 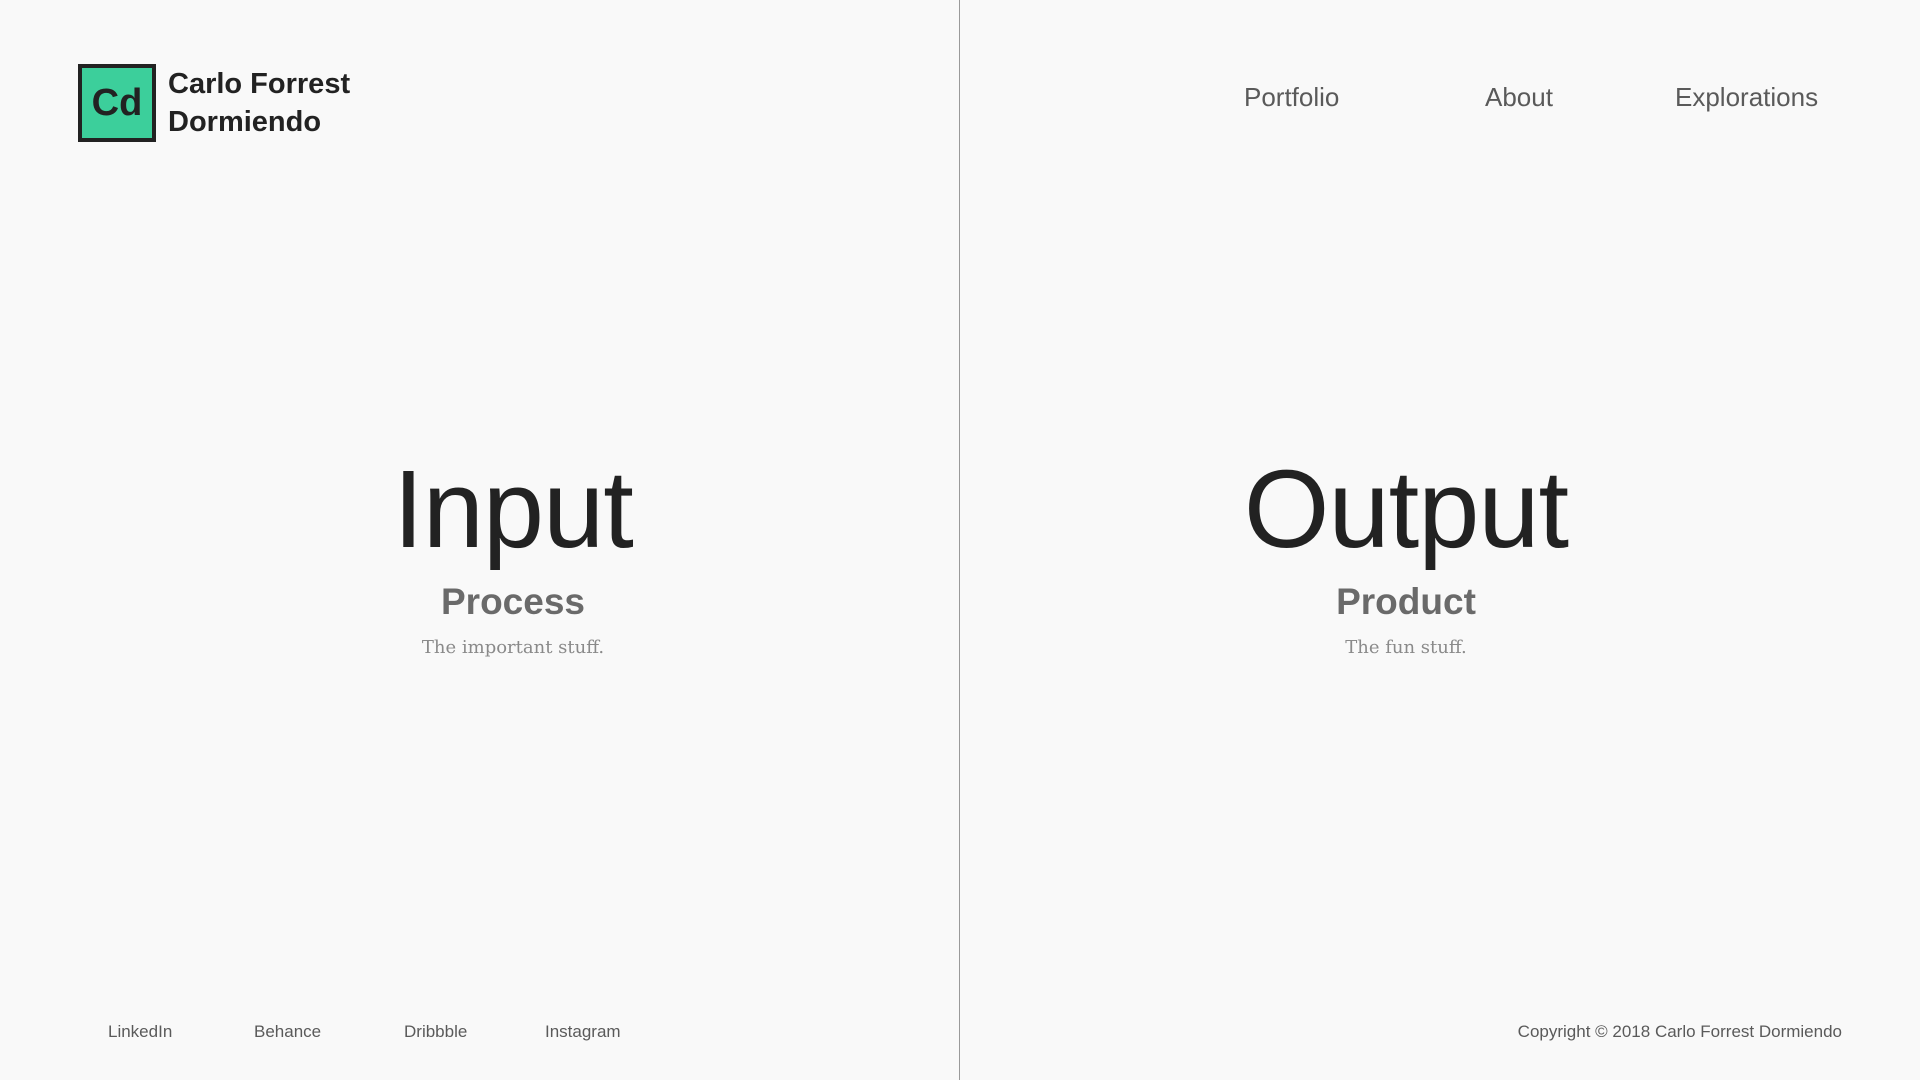 What do you see at coordinates (513, 601) in the screenshot?
I see `process-subtitle: Process` at bounding box center [513, 601].